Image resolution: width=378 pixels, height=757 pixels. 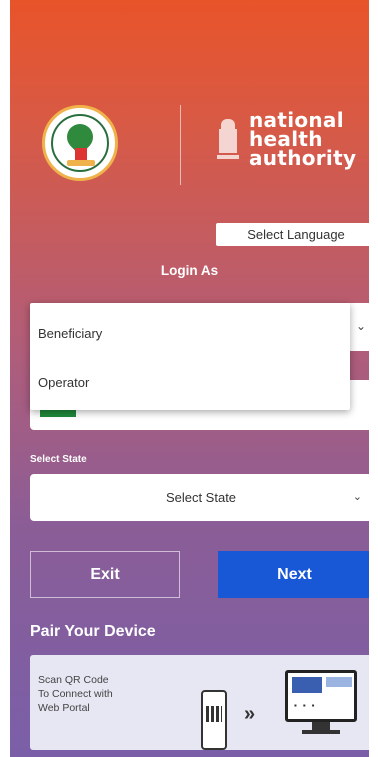 I want to click on next-button: Next, so click(x=293, y=574).